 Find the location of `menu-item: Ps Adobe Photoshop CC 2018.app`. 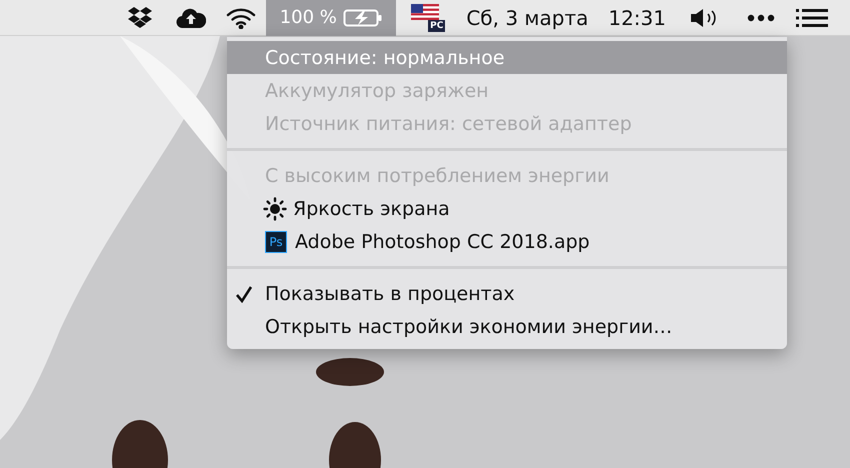

menu-item: Ps Adobe Photoshop CC 2018.app is located at coordinates (507, 241).